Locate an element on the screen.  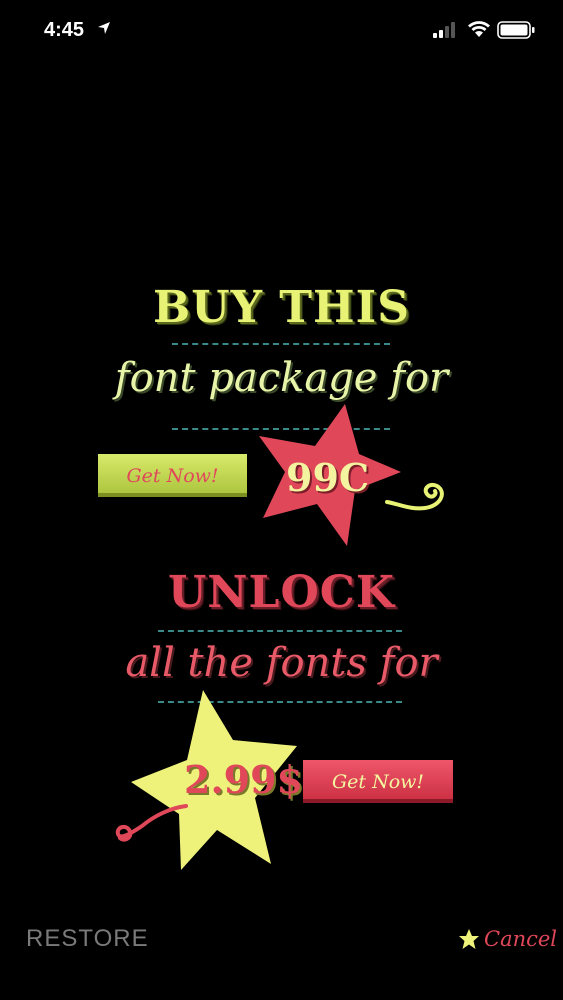
cancel-button: Cancel is located at coordinates (507, 939).